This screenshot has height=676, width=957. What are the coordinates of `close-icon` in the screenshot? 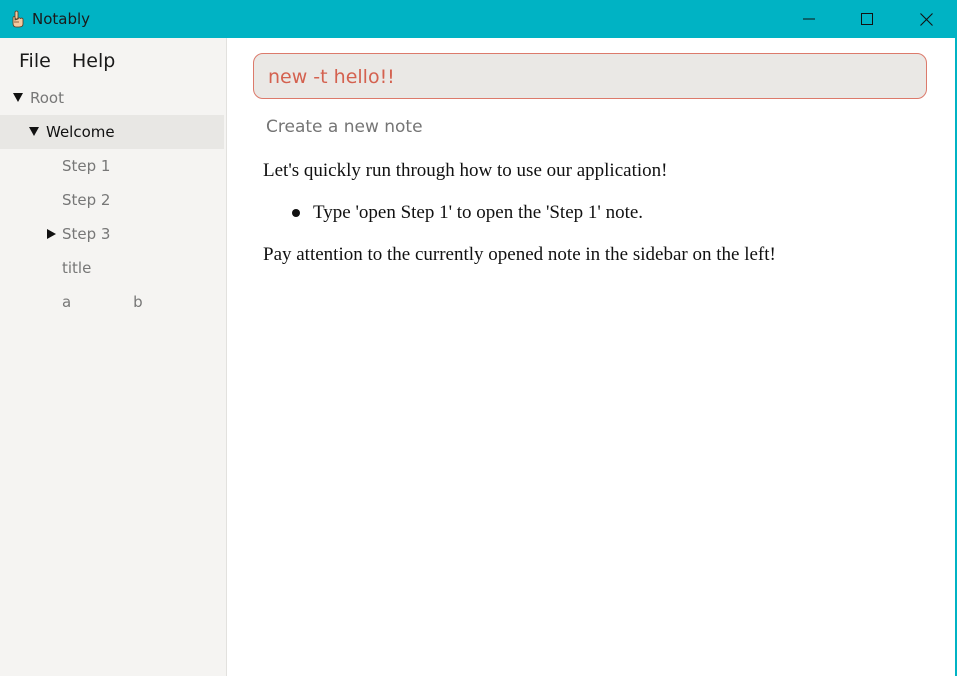 It's located at (926, 19).